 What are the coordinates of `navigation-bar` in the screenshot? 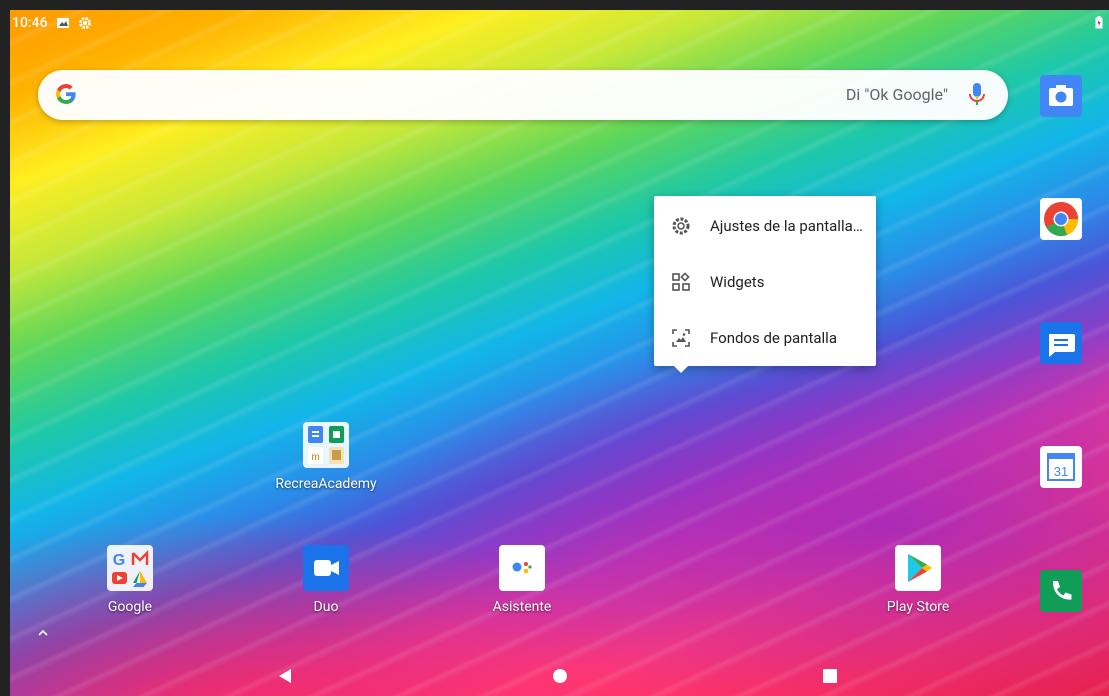 It's located at (559, 678).